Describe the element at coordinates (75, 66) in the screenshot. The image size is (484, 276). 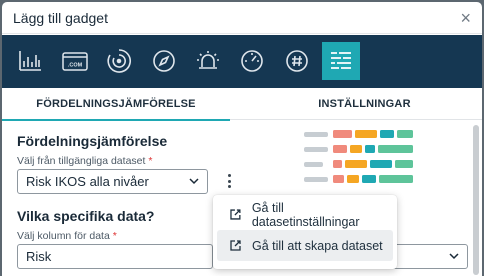
I see `domain-com-text: .COM` at that location.